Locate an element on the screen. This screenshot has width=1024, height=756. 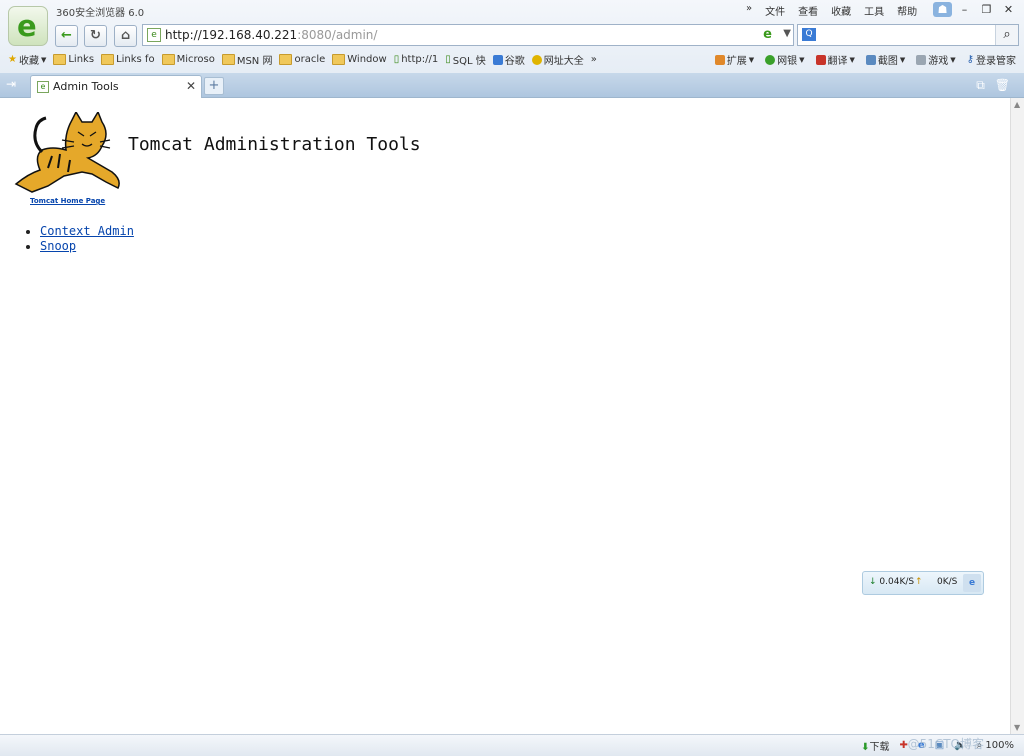
download-speed-value: 0.04K/S is located at coordinates (897, 582).